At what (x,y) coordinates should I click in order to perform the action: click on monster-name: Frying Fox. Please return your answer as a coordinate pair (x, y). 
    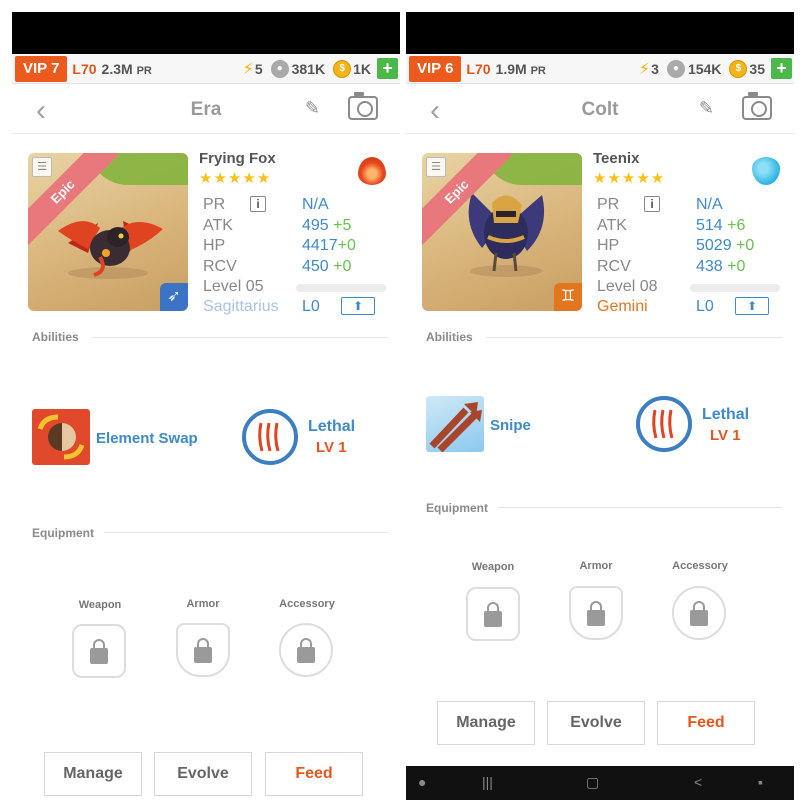
    Looking at the image, I should click on (237, 158).